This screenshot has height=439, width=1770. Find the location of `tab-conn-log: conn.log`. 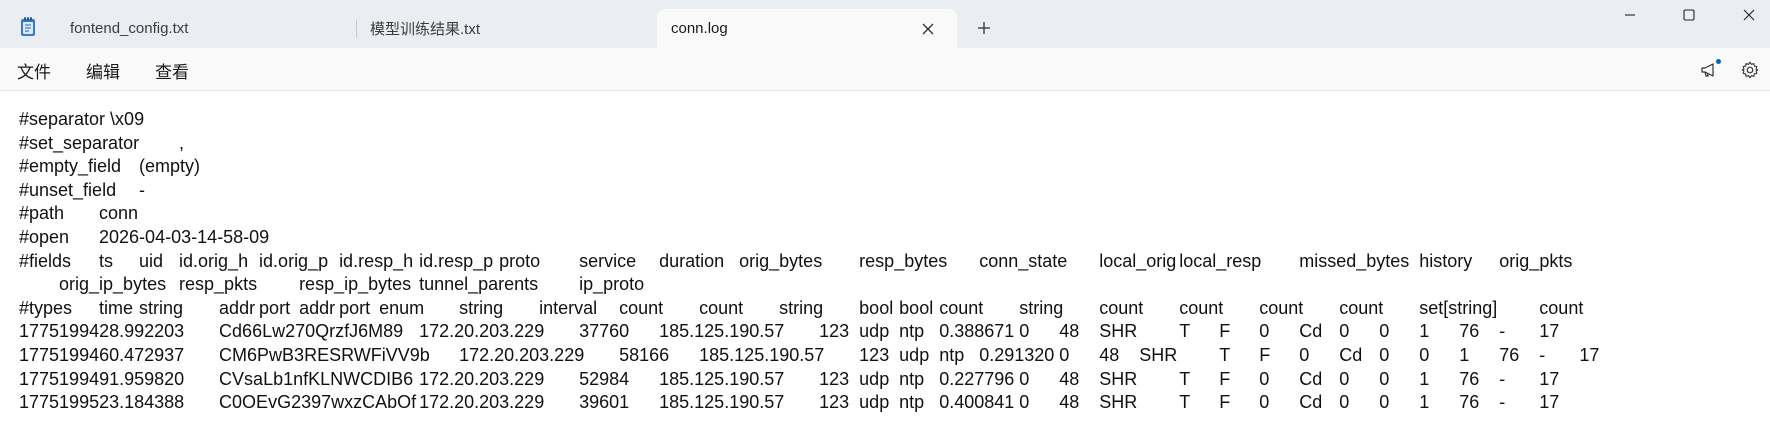

tab-conn-log: conn.log is located at coordinates (807, 28).